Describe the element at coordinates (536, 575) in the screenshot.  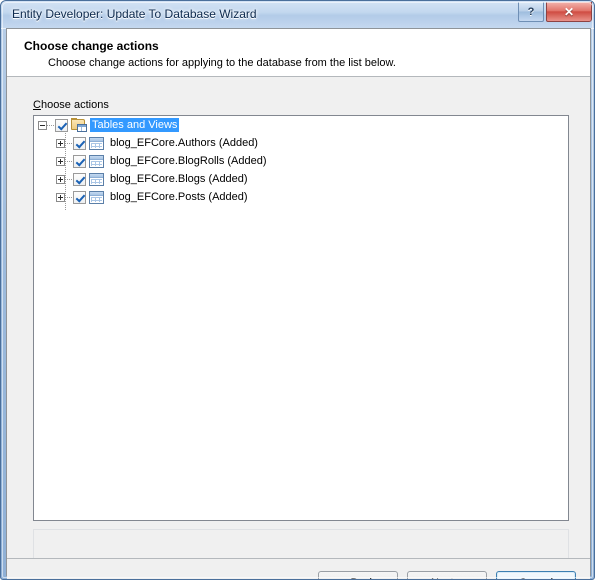
I see `cancel-button: Cancel` at that location.